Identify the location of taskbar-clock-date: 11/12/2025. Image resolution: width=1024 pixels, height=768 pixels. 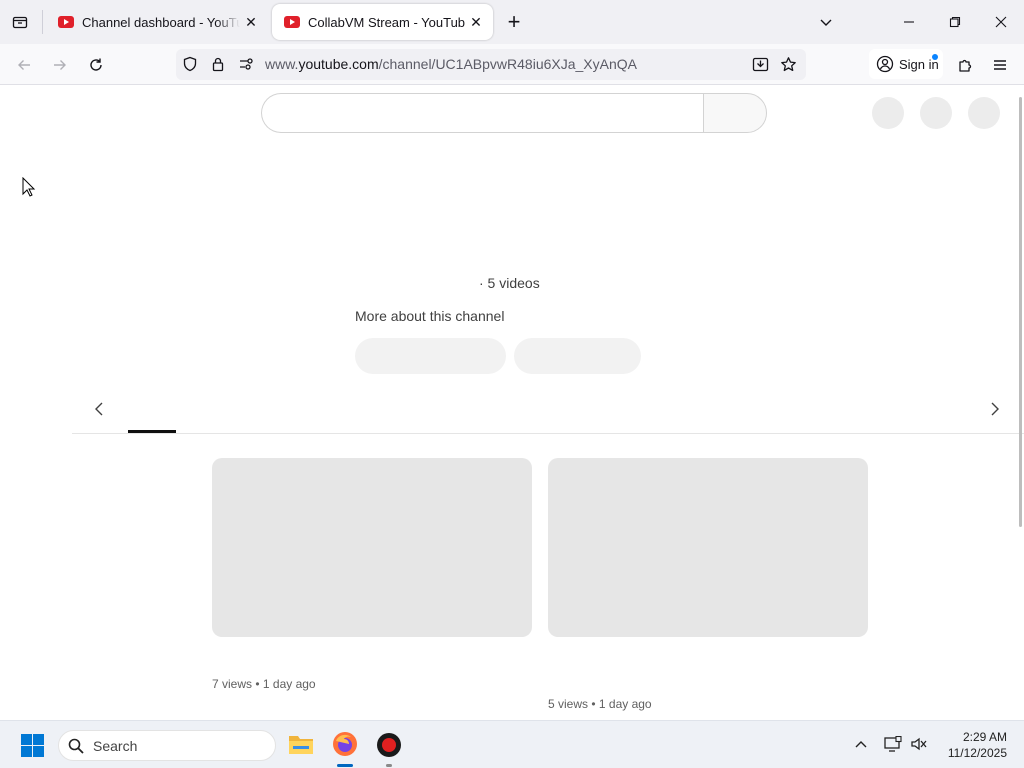
(971, 753).